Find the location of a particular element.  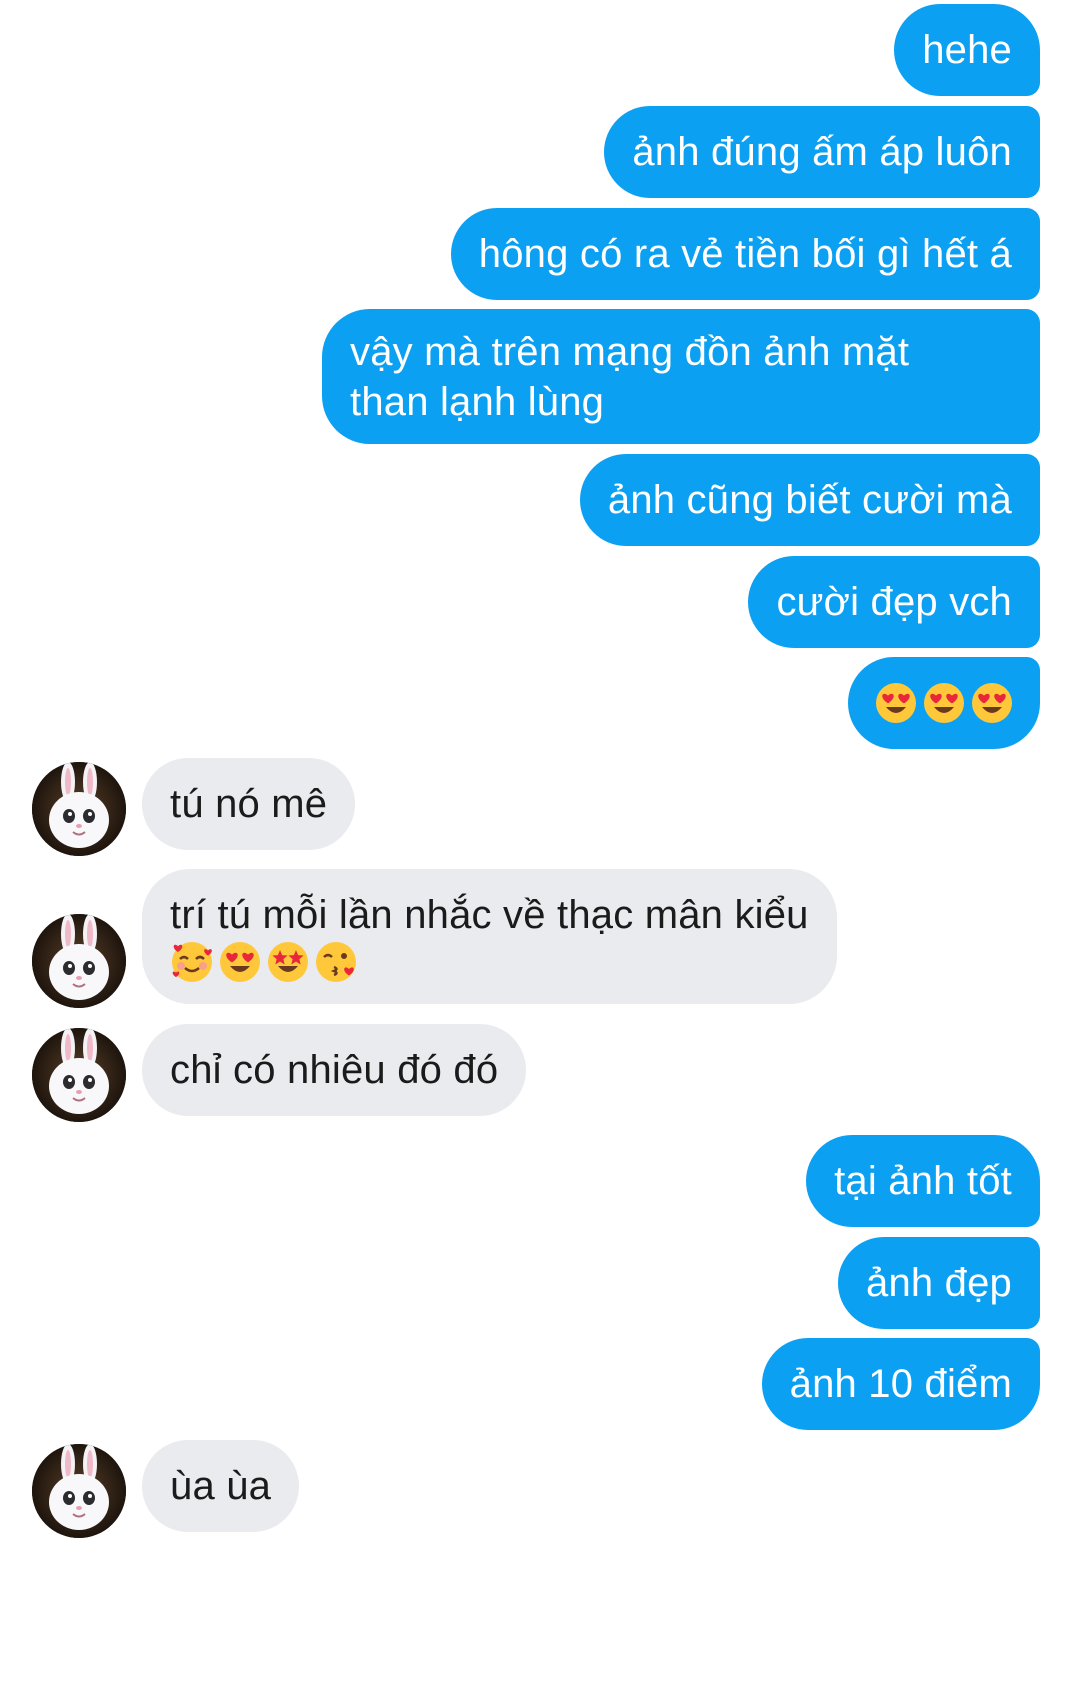

outgoing-message-bubble: ảnh cũng biết cười mà is located at coordinates (809, 500).